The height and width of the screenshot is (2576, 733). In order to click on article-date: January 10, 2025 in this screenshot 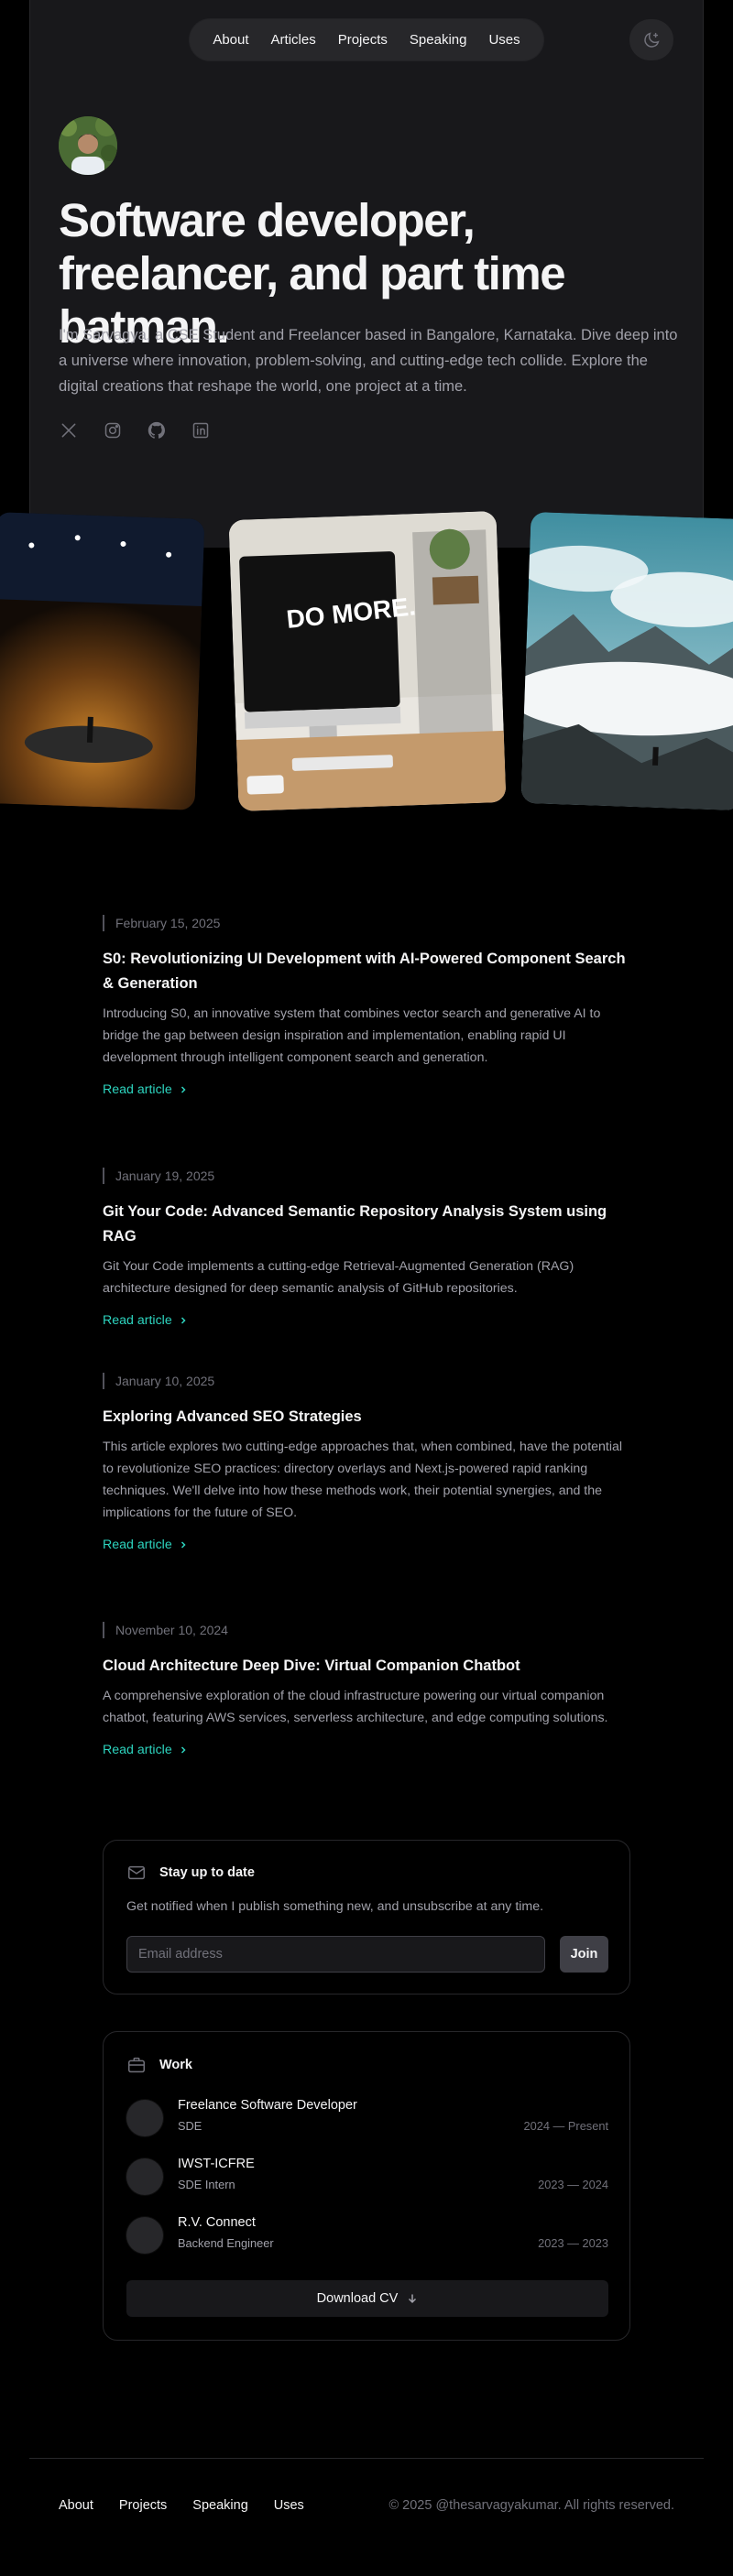, I will do `click(366, 1381)`.